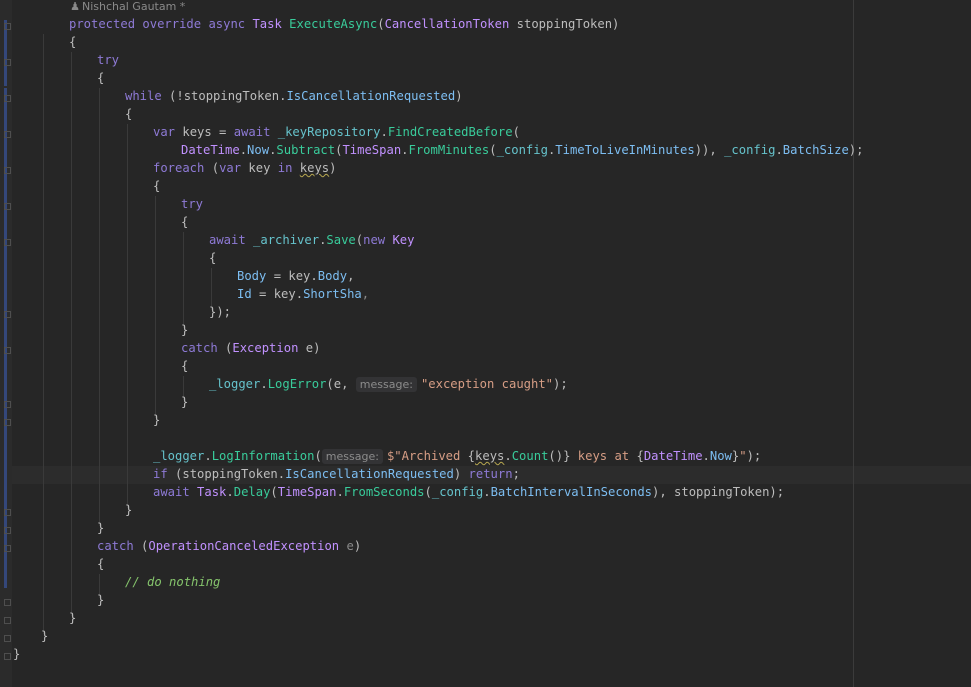  I want to click on code-line-16: Id = key.ShortSha,, so click(303, 294).